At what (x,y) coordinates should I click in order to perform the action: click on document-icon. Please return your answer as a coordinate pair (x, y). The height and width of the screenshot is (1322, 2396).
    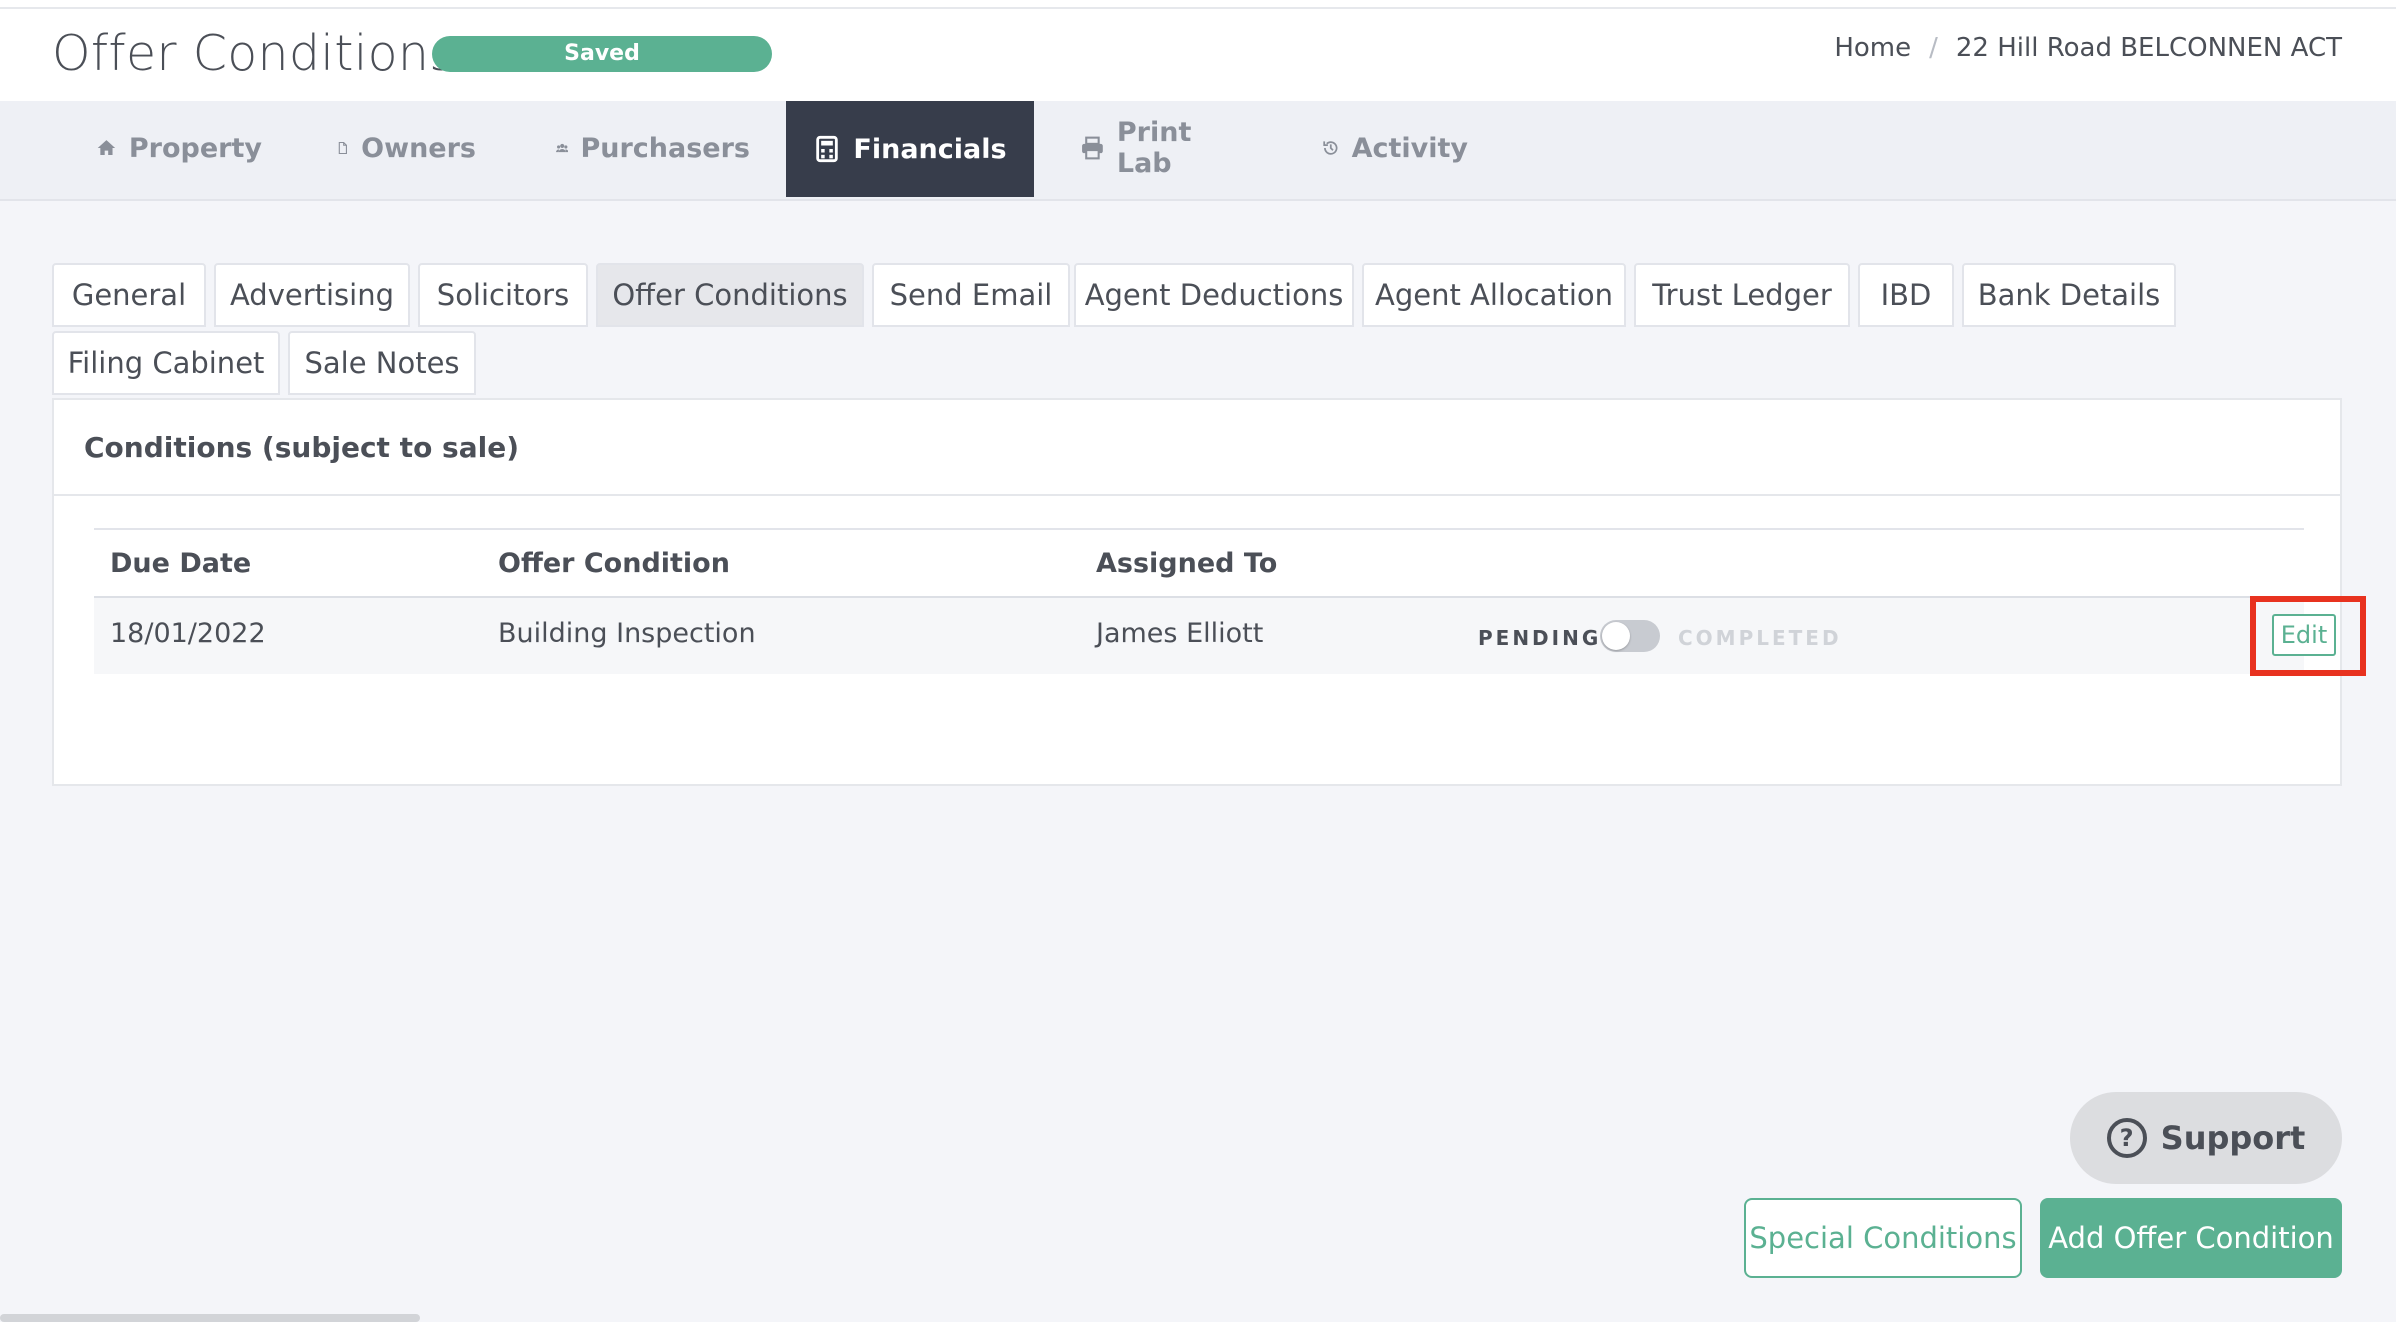
    Looking at the image, I should click on (342, 148).